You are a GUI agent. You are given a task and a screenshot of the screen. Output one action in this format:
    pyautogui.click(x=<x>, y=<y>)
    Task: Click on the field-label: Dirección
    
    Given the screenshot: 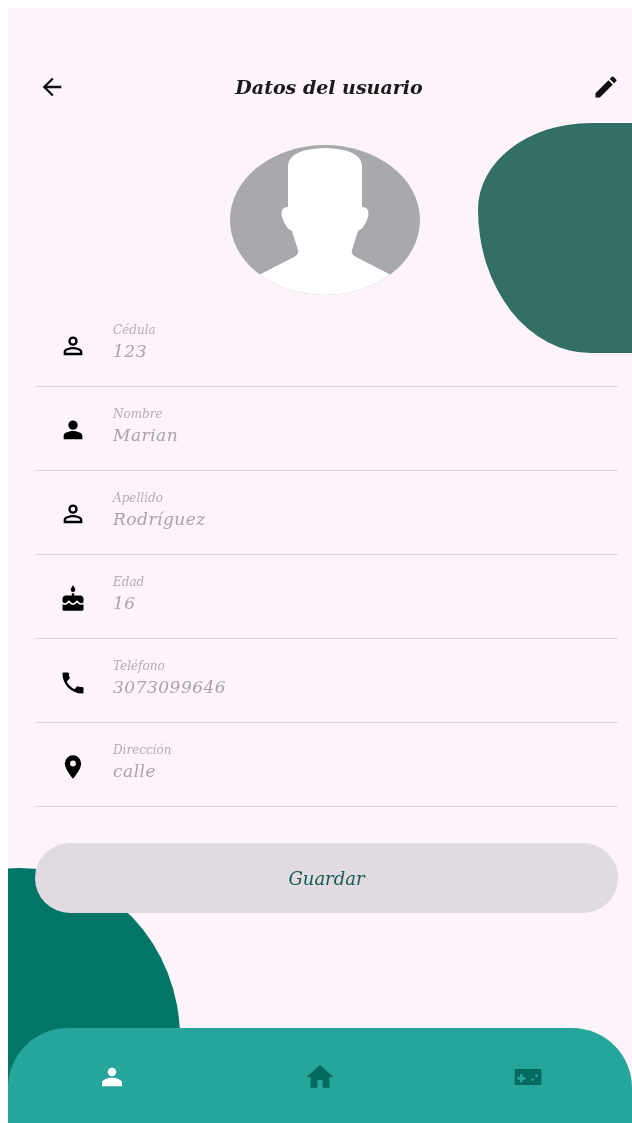 What is the action you would take?
    pyautogui.click(x=142, y=749)
    